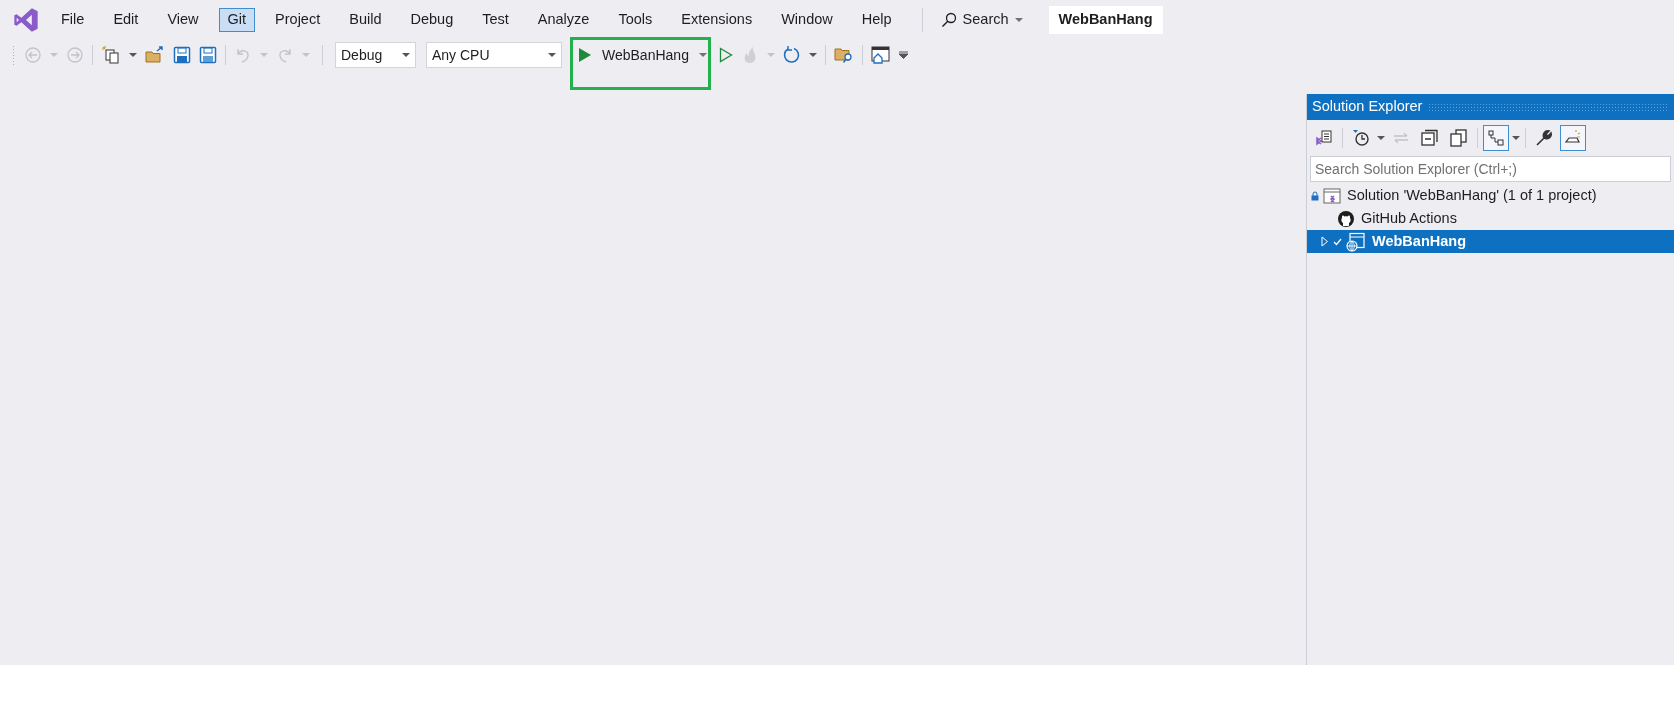 Image resolution: width=1674 pixels, height=719 pixels. Describe the element at coordinates (375, 55) in the screenshot. I see `configuration-dropdown: Debug` at that location.